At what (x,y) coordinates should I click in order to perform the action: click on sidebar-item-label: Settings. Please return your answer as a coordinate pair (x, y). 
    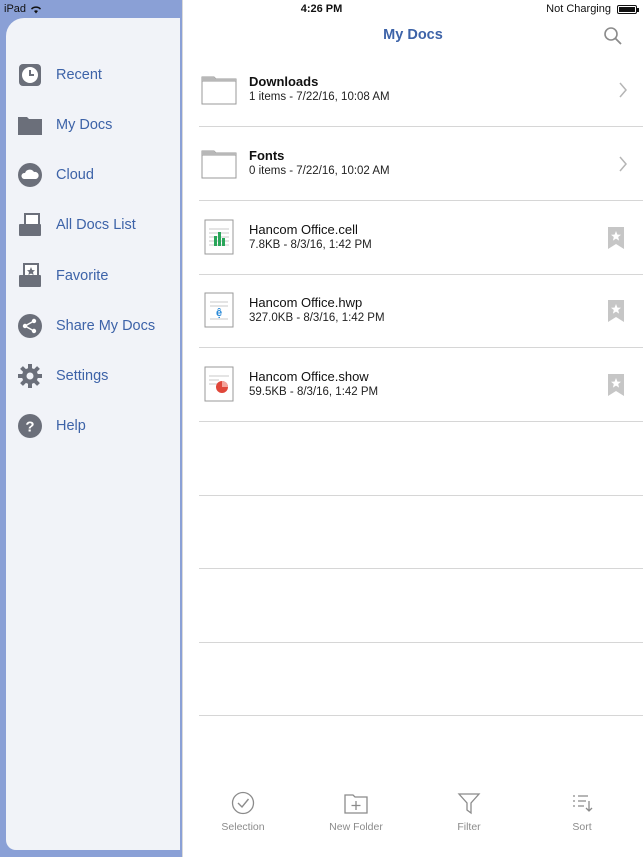
    Looking at the image, I should click on (82, 376).